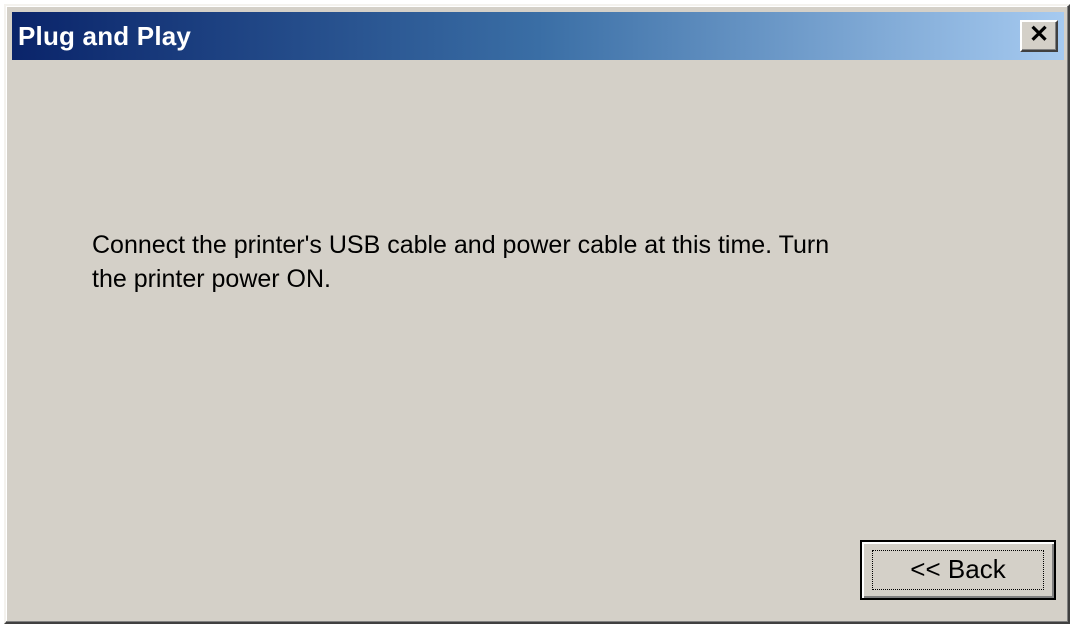  I want to click on close-button: ✕, so click(1039, 36).